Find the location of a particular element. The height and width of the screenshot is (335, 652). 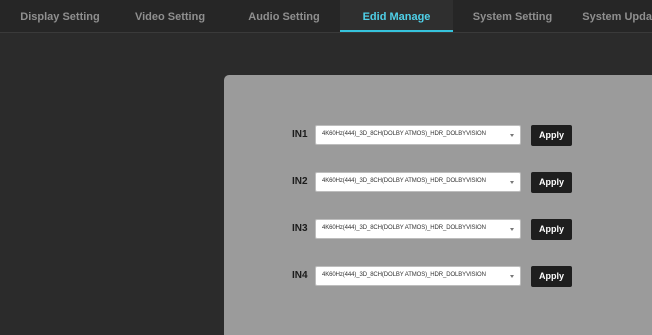

tab-system-update: System Update is located at coordinates (615, 16).